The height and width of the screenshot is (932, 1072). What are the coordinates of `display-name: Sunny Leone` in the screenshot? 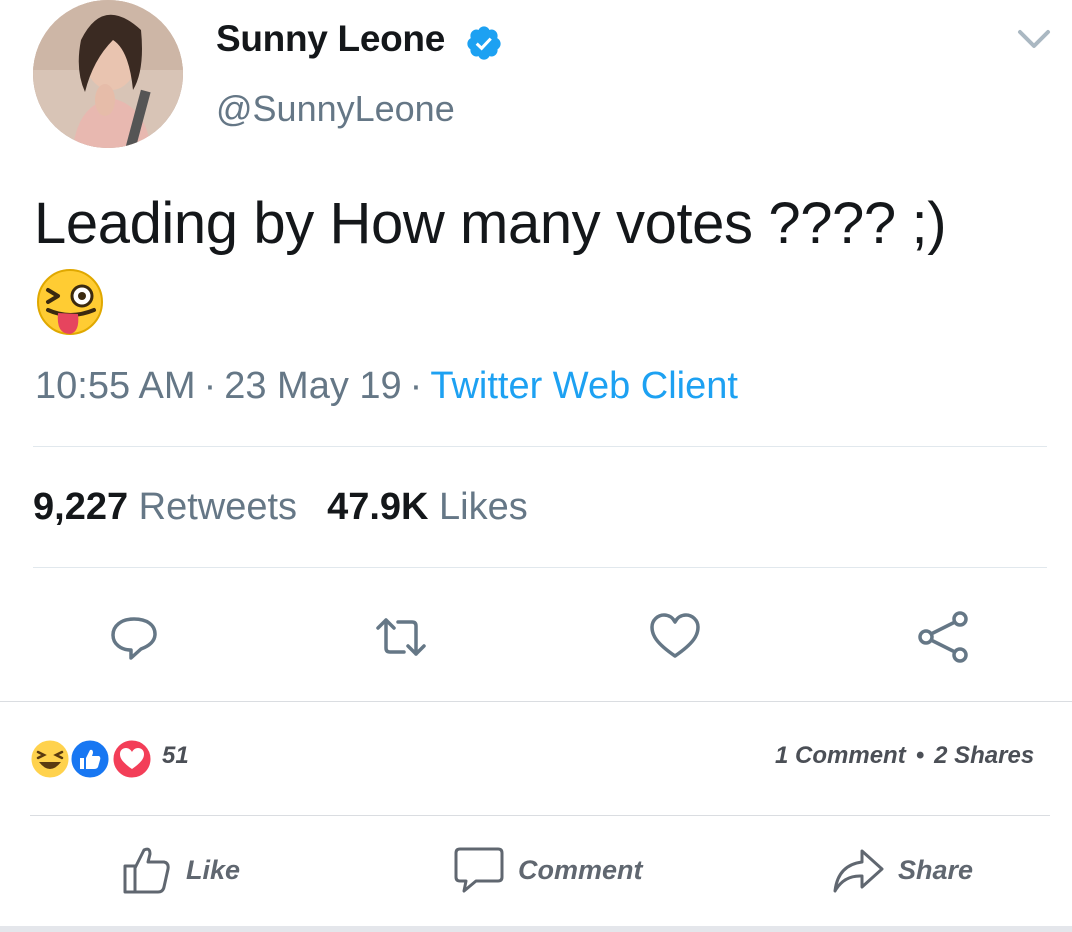 It's located at (330, 39).